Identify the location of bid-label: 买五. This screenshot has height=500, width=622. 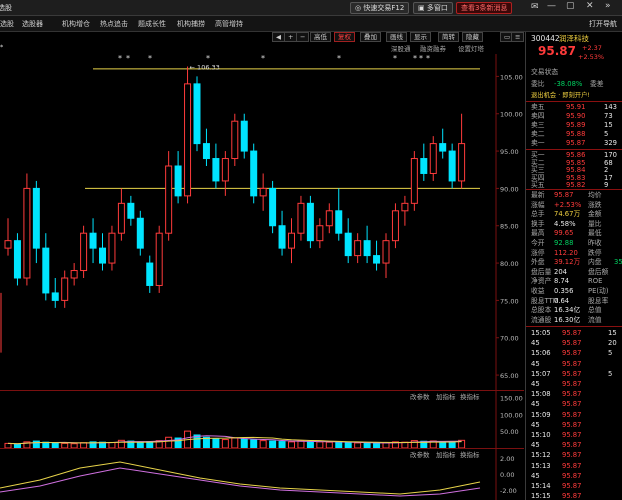
(538, 185).